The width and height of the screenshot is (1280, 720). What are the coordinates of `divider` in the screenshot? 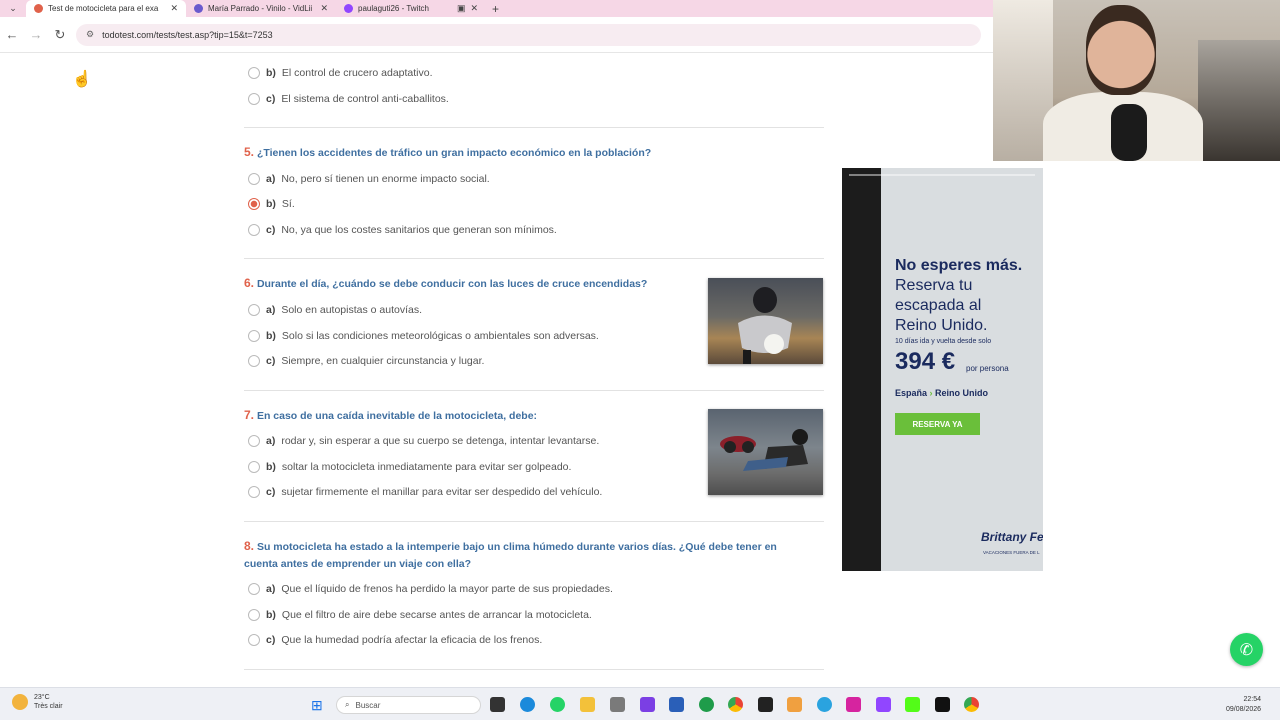 It's located at (534, 390).